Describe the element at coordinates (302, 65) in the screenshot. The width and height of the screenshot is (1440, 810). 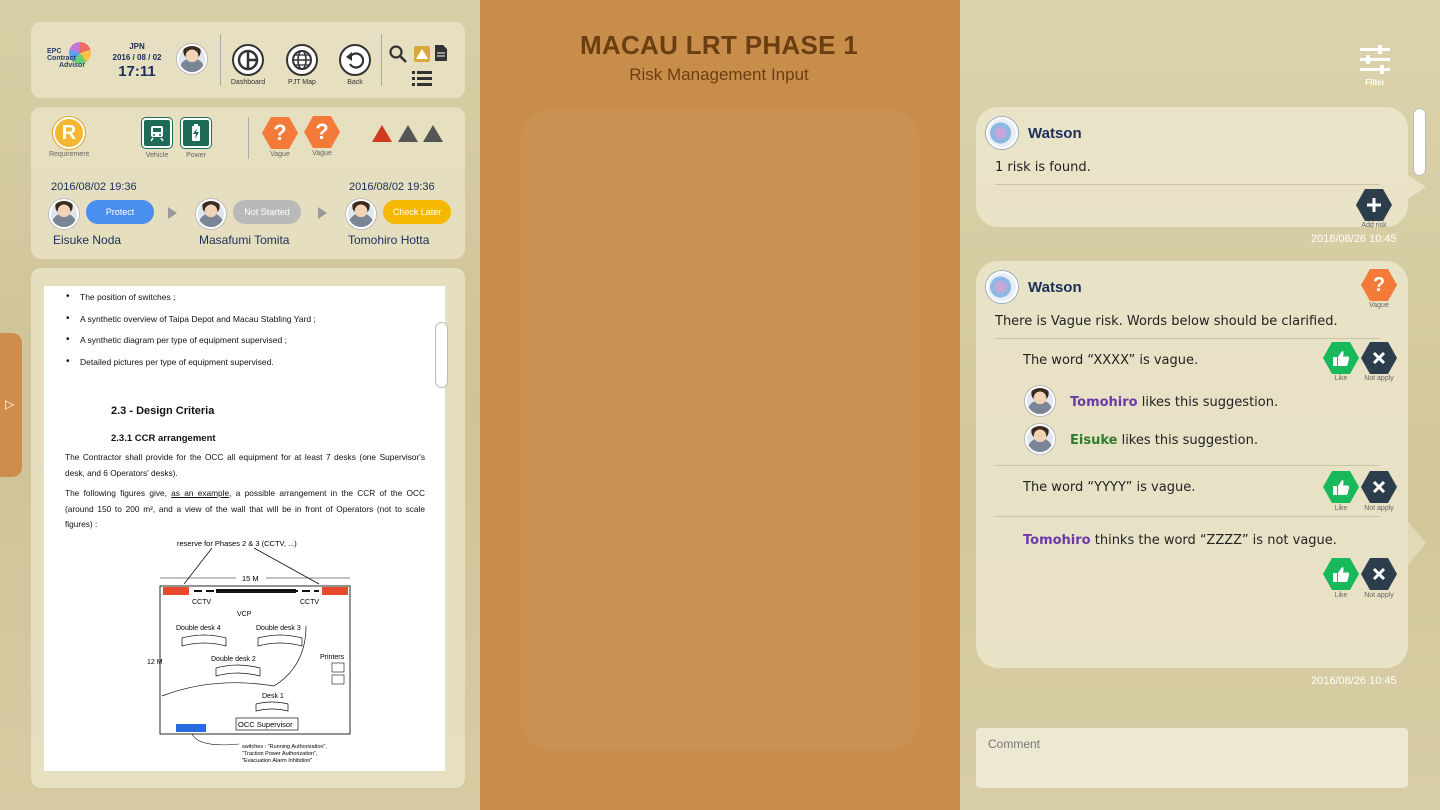
I see `pjt-map-button: PJT Map` at that location.